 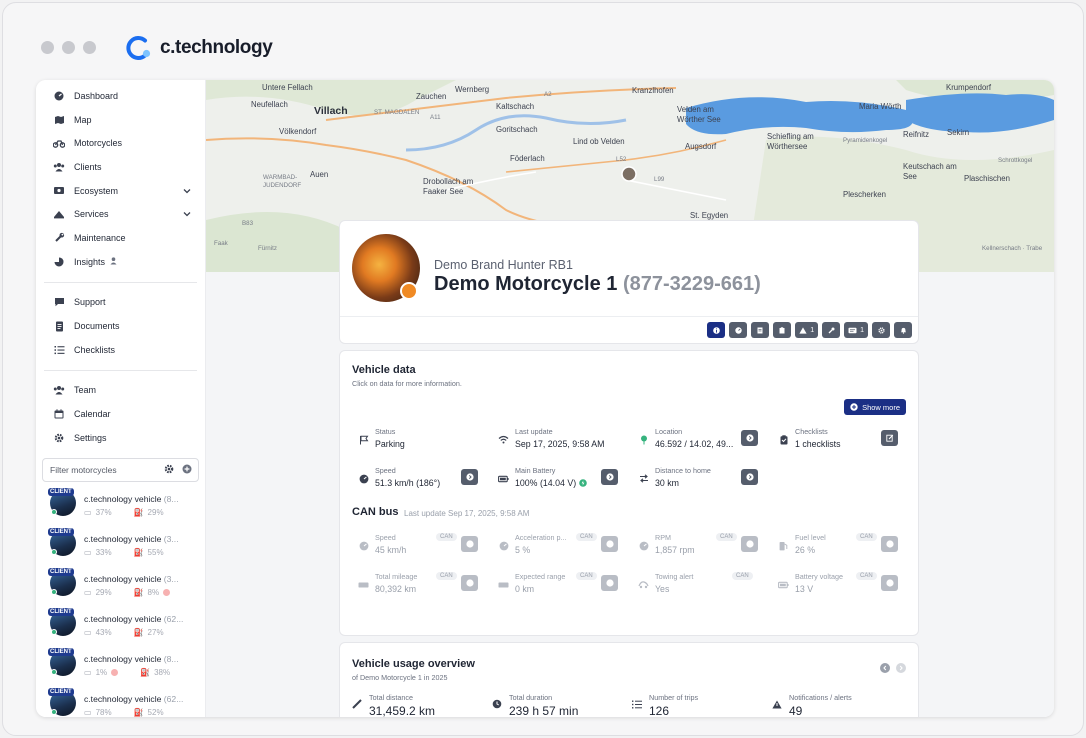 What do you see at coordinates (120, 214) in the screenshot?
I see `sidebar-item-services: Services` at bounding box center [120, 214].